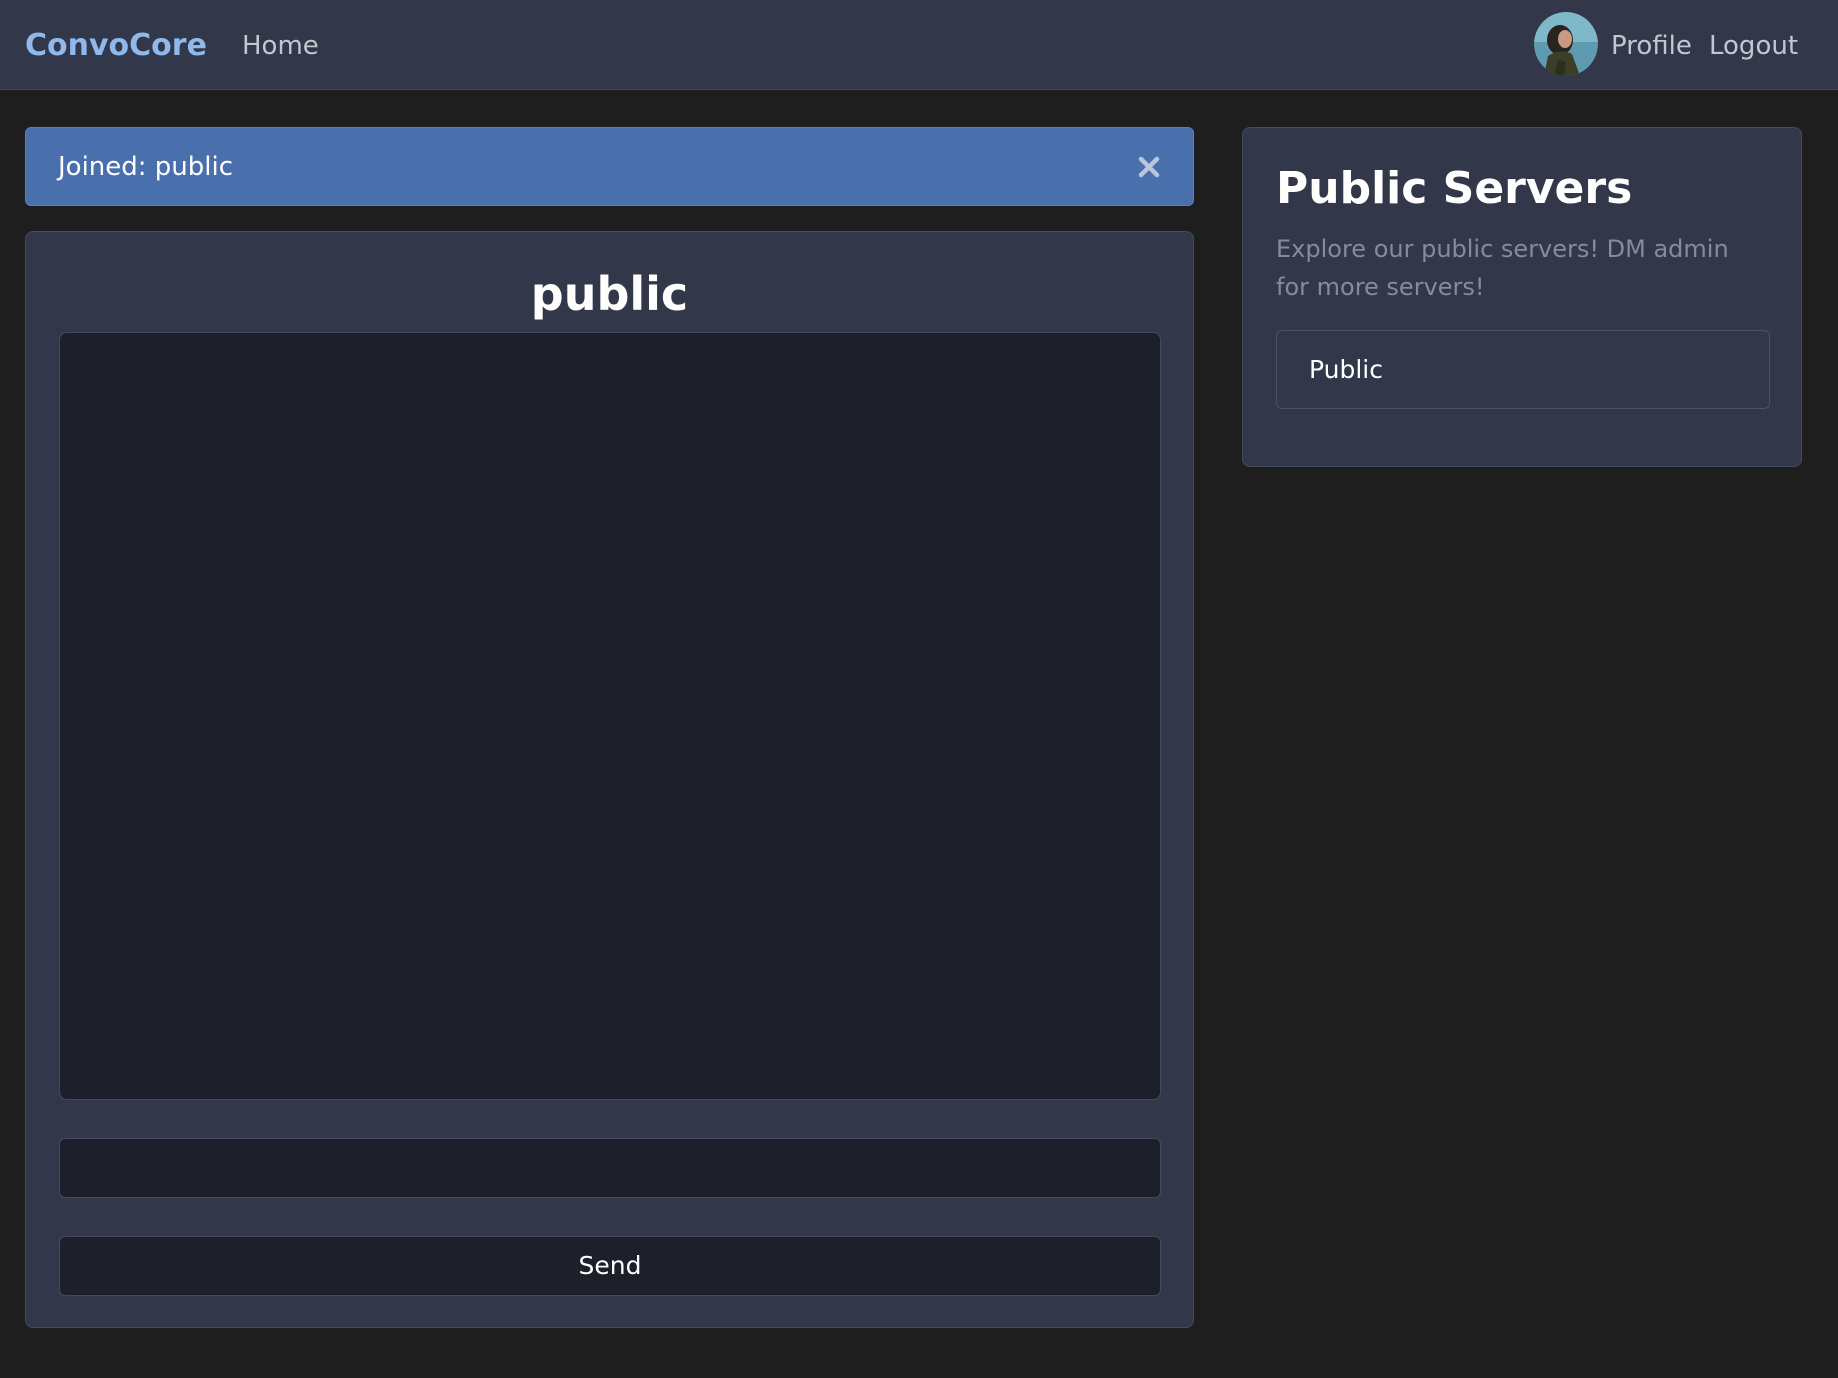  I want to click on server-item-public: Public, so click(1523, 369).